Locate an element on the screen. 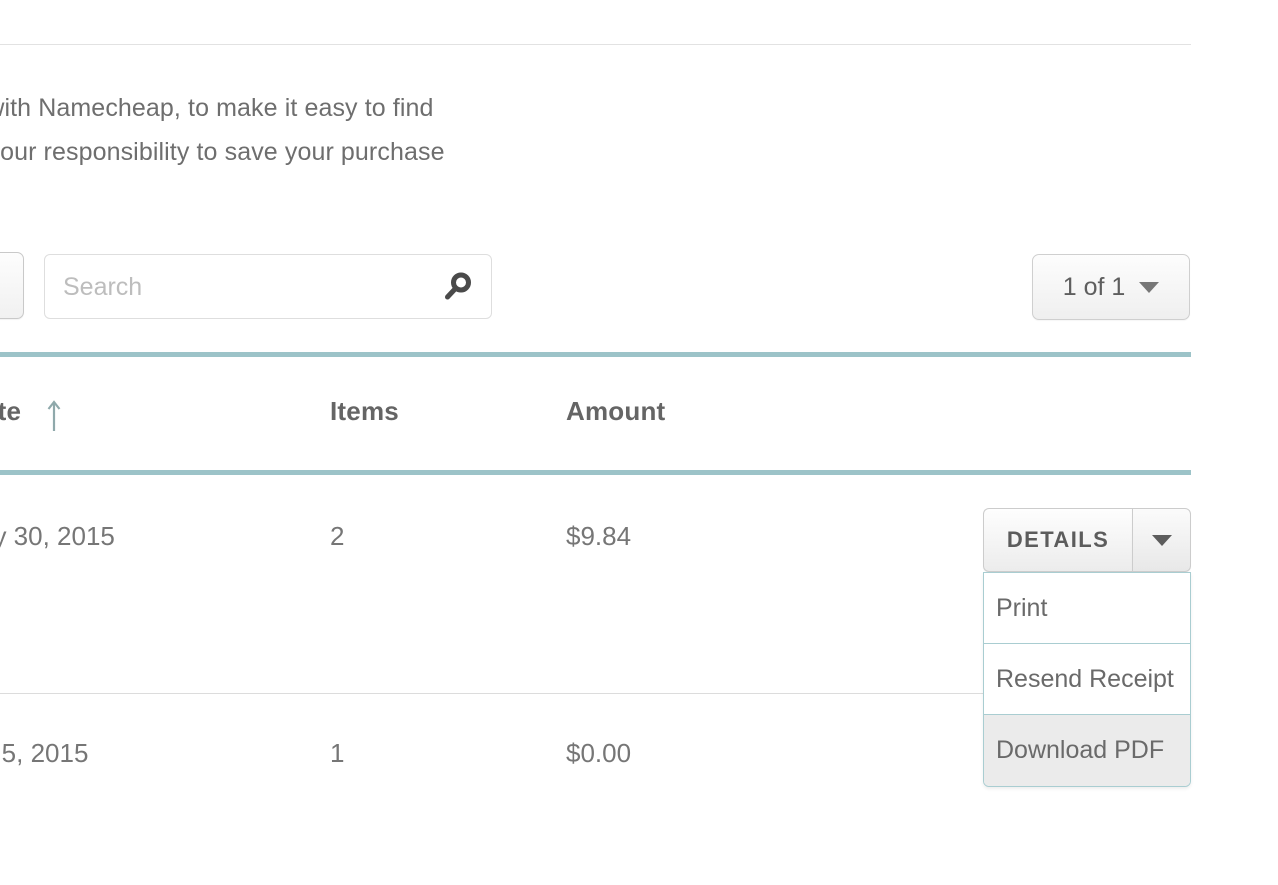  table-top-rule is located at coordinates (595, 354).